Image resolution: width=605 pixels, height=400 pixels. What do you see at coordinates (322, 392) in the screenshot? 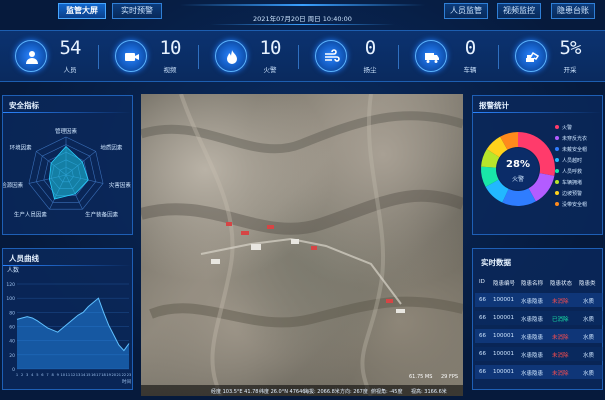
I see `map-altitude: 海拔: 2066.8米` at bounding box center [322, 392].